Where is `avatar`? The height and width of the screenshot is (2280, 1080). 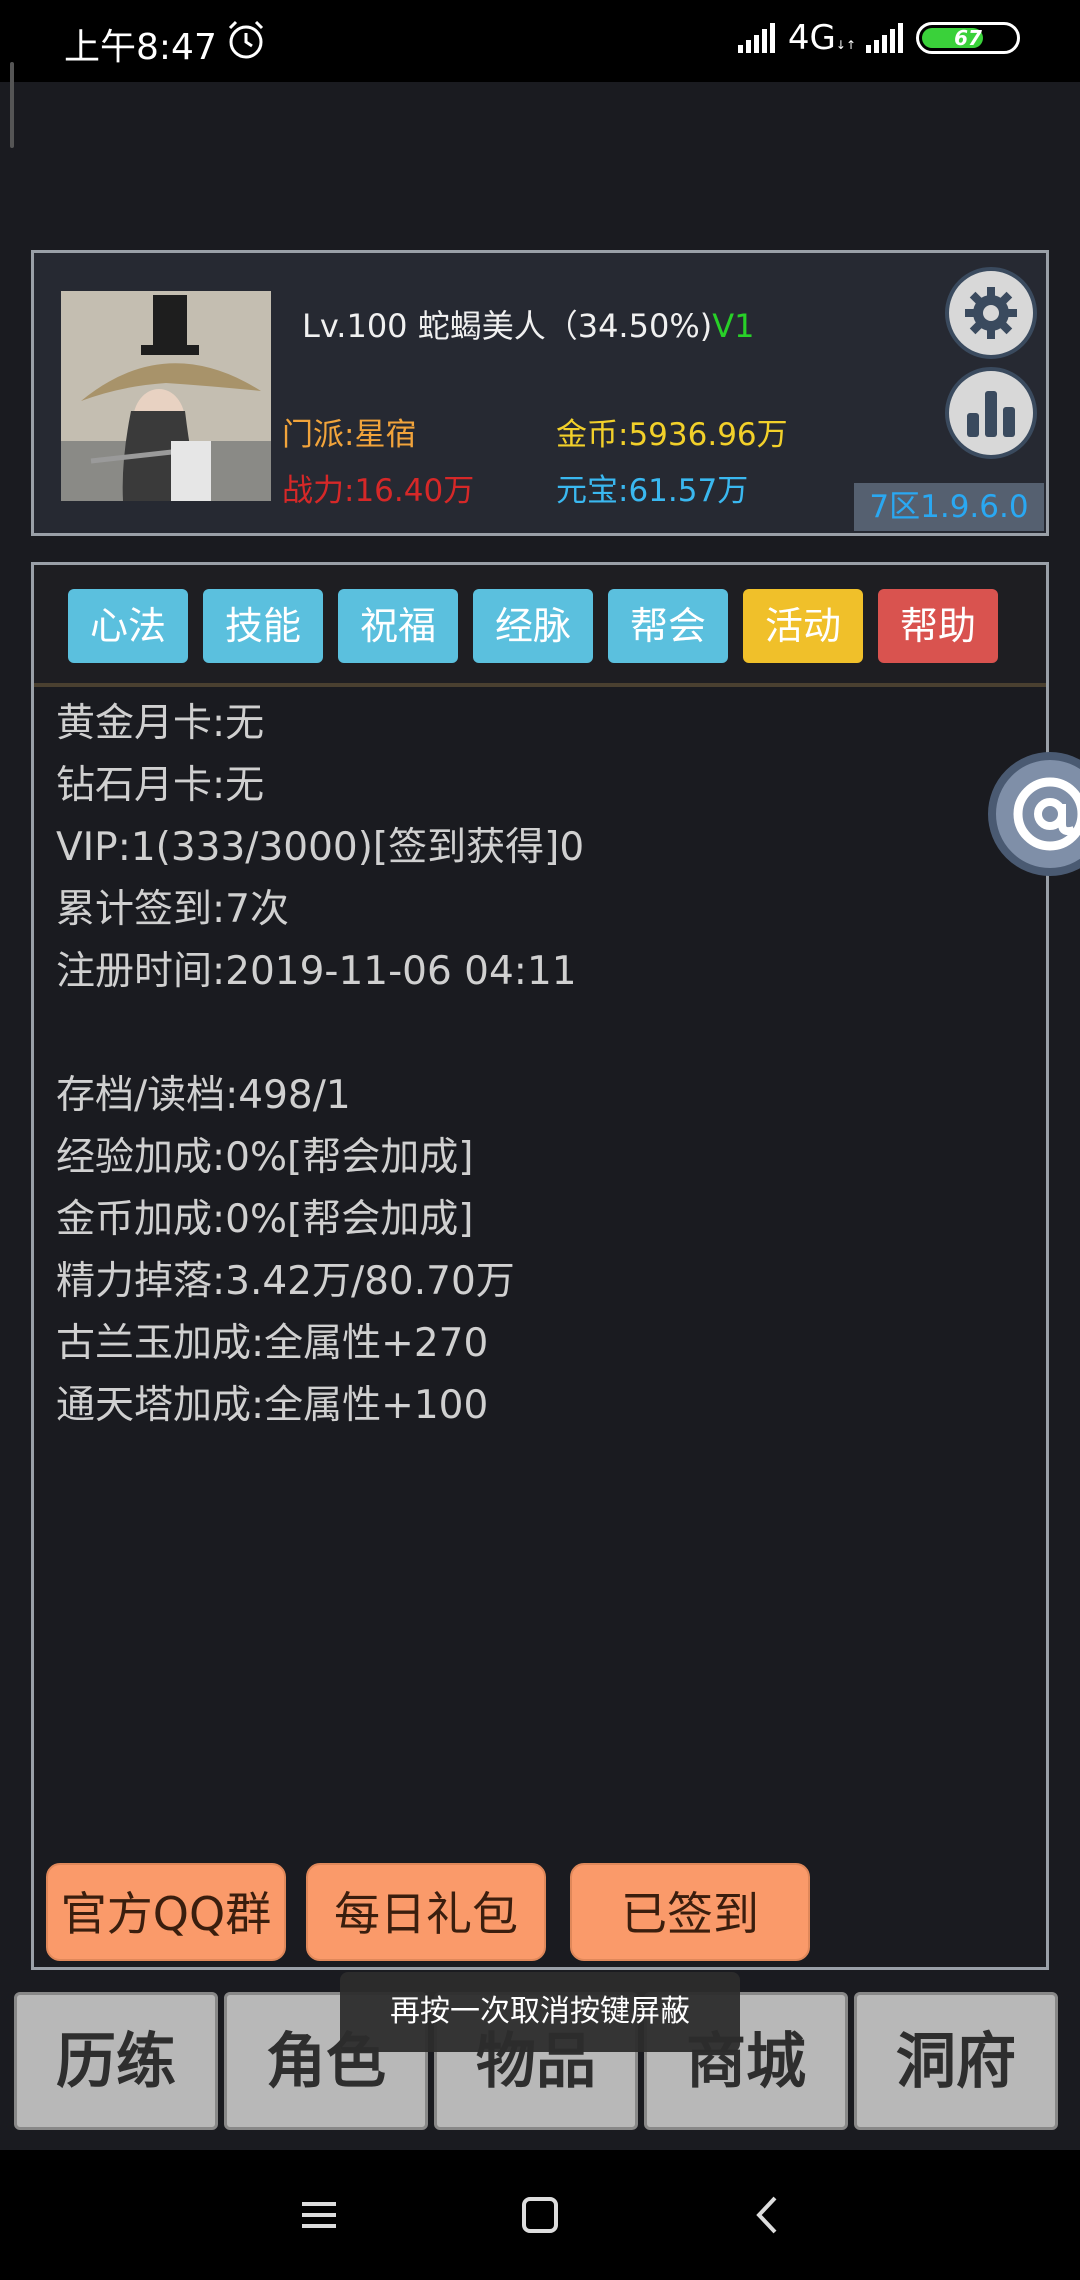 avatar is located at coordinates (166, 396).